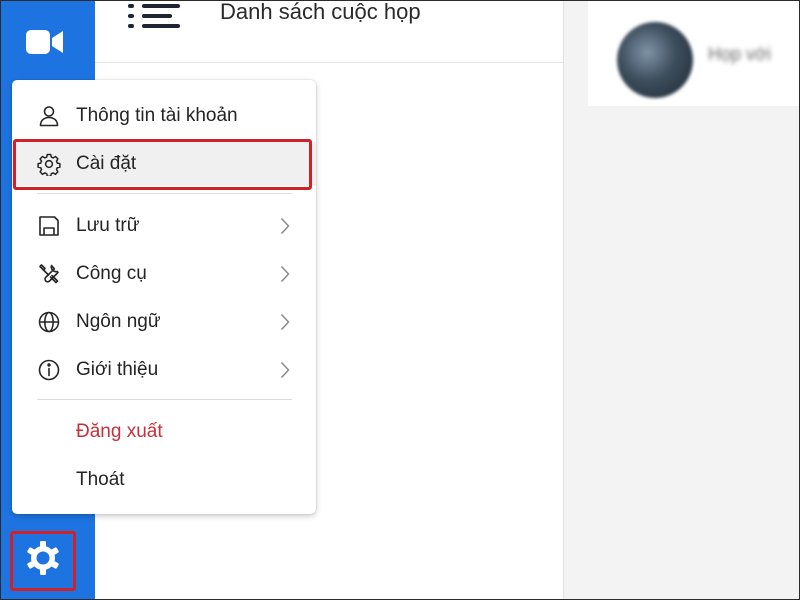 Image resolution: width=800 pixels, height=600 pixels. What do you see at coordinates (164, 274) in the screenshot?
I see `menu-item-tools: Công cụ` at bounding box center [164, 274].